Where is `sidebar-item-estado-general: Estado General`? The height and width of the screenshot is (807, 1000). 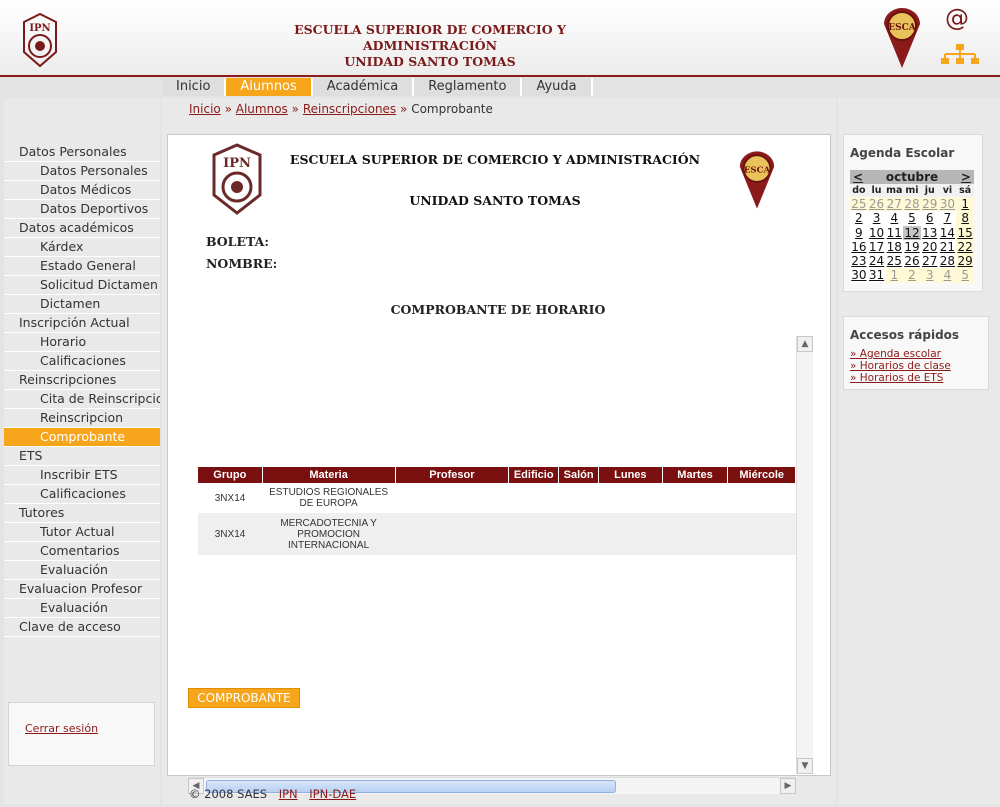 sidebar-item-estado-general: Estado General is located at coordinates (82, 266).